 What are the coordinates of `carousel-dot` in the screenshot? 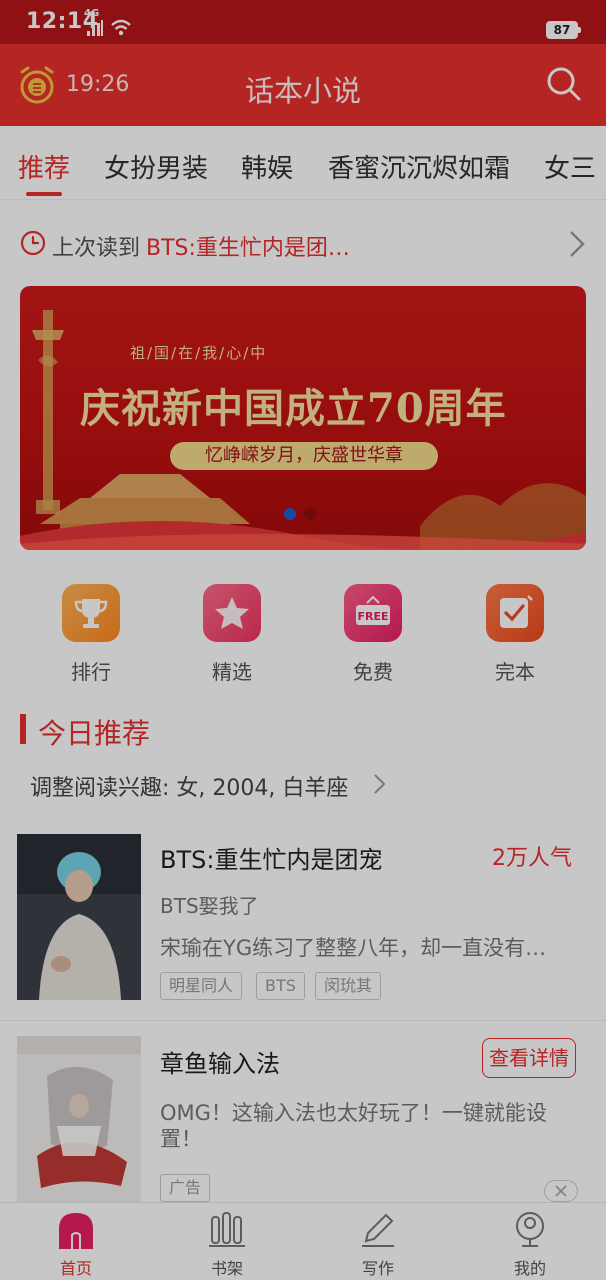 It's located at (310, 514).